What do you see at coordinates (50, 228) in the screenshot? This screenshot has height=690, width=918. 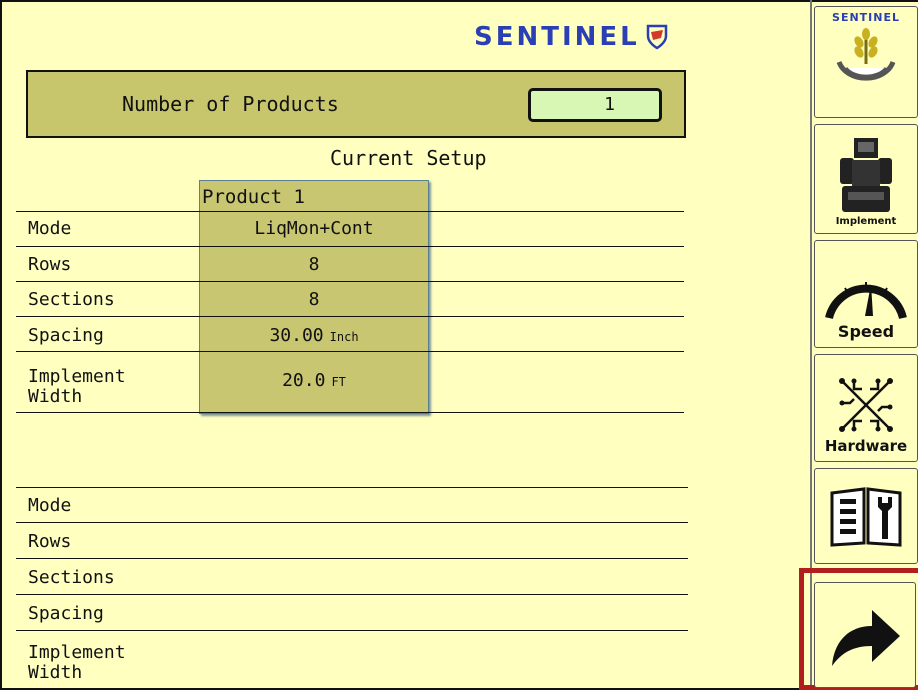 I see `row-label-mode: Mode` at bounding box center [50, 228].